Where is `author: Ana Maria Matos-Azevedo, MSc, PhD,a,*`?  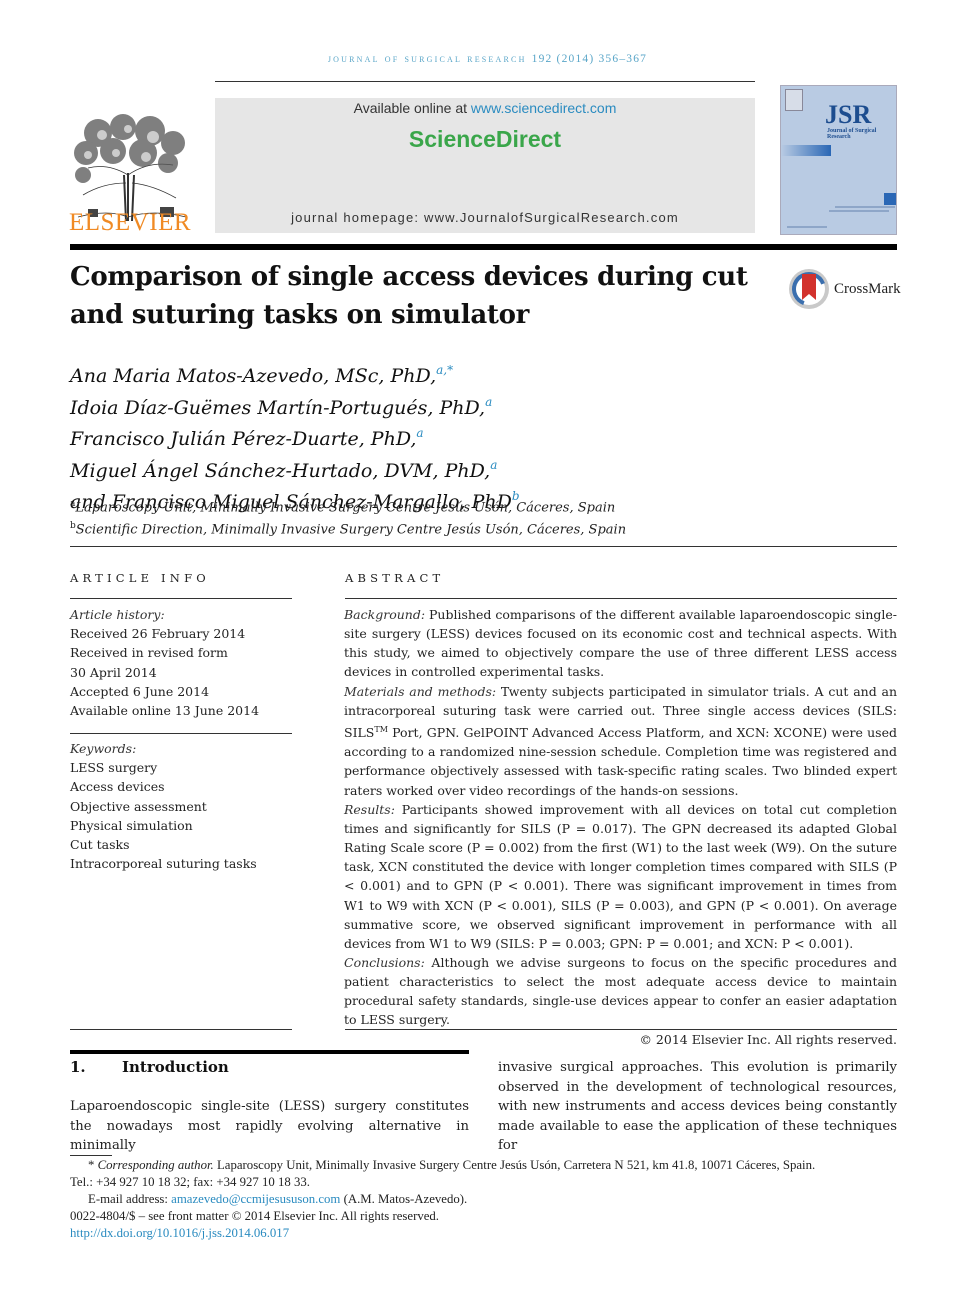 author: Ana Maria Matos-Azevedo, MSc, PhD,a,* is located at coordinates (370, 374).